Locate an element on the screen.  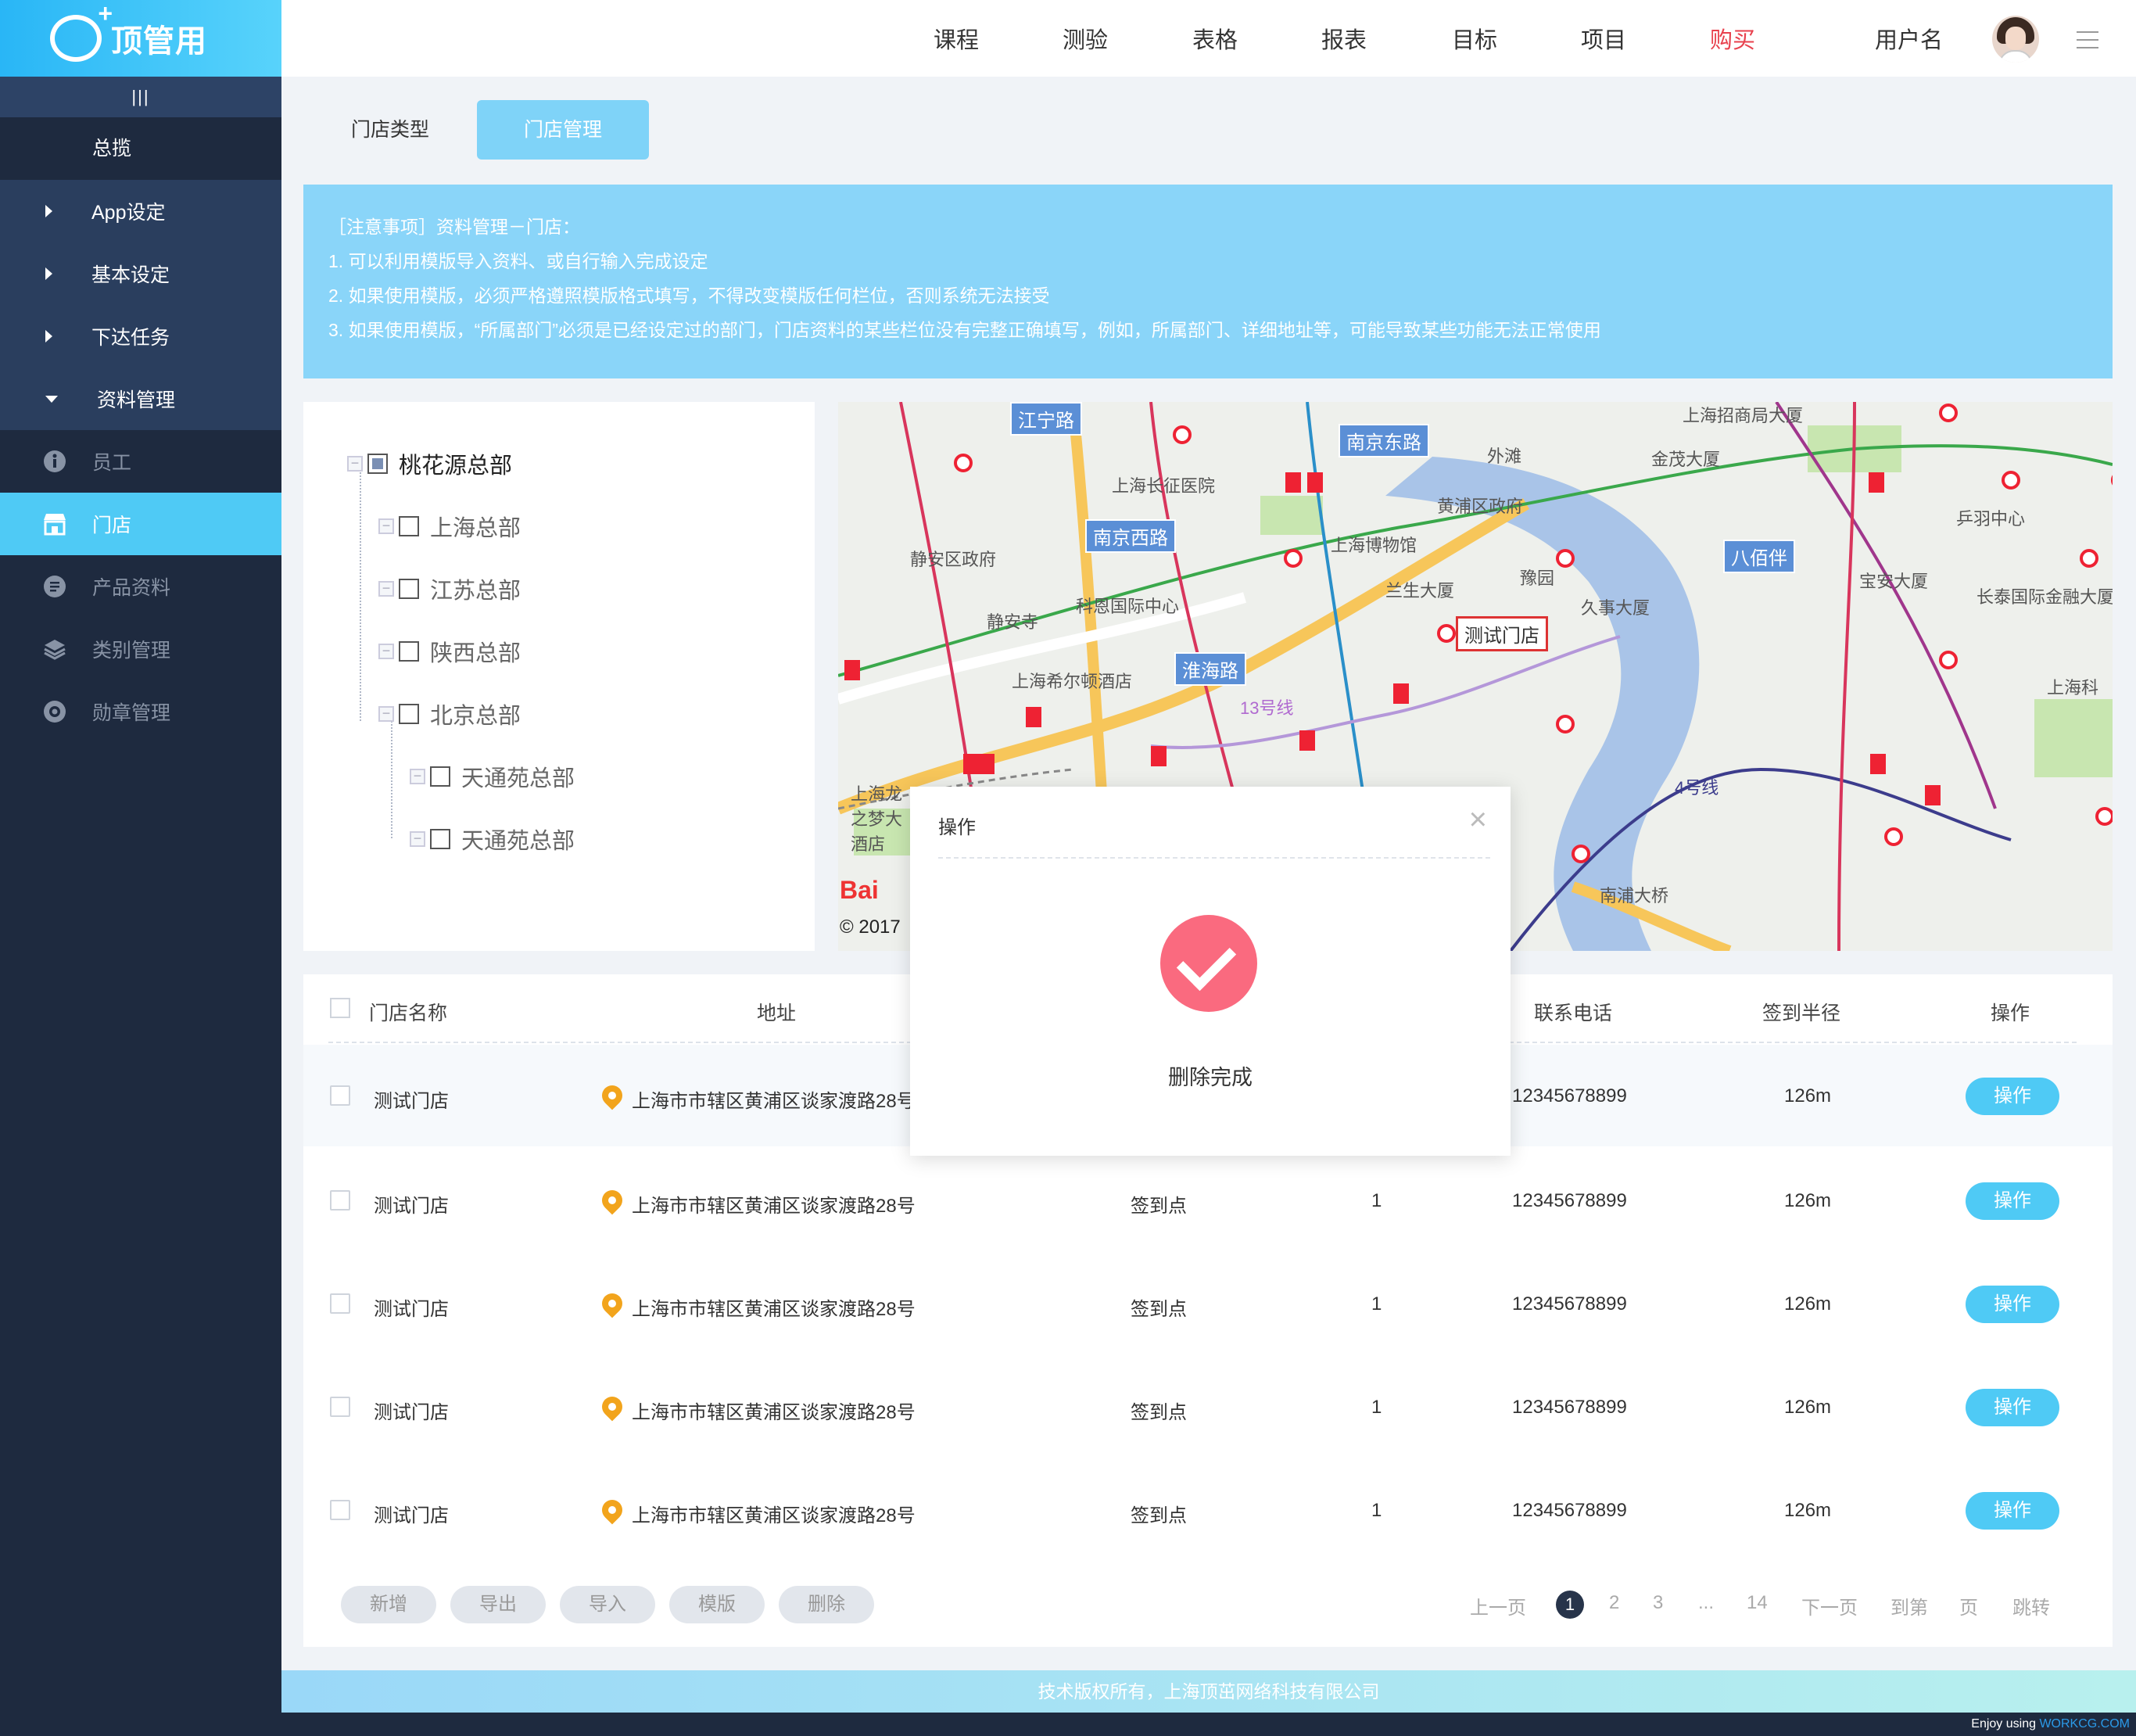
department-tree is located at coordinates (559, 676).